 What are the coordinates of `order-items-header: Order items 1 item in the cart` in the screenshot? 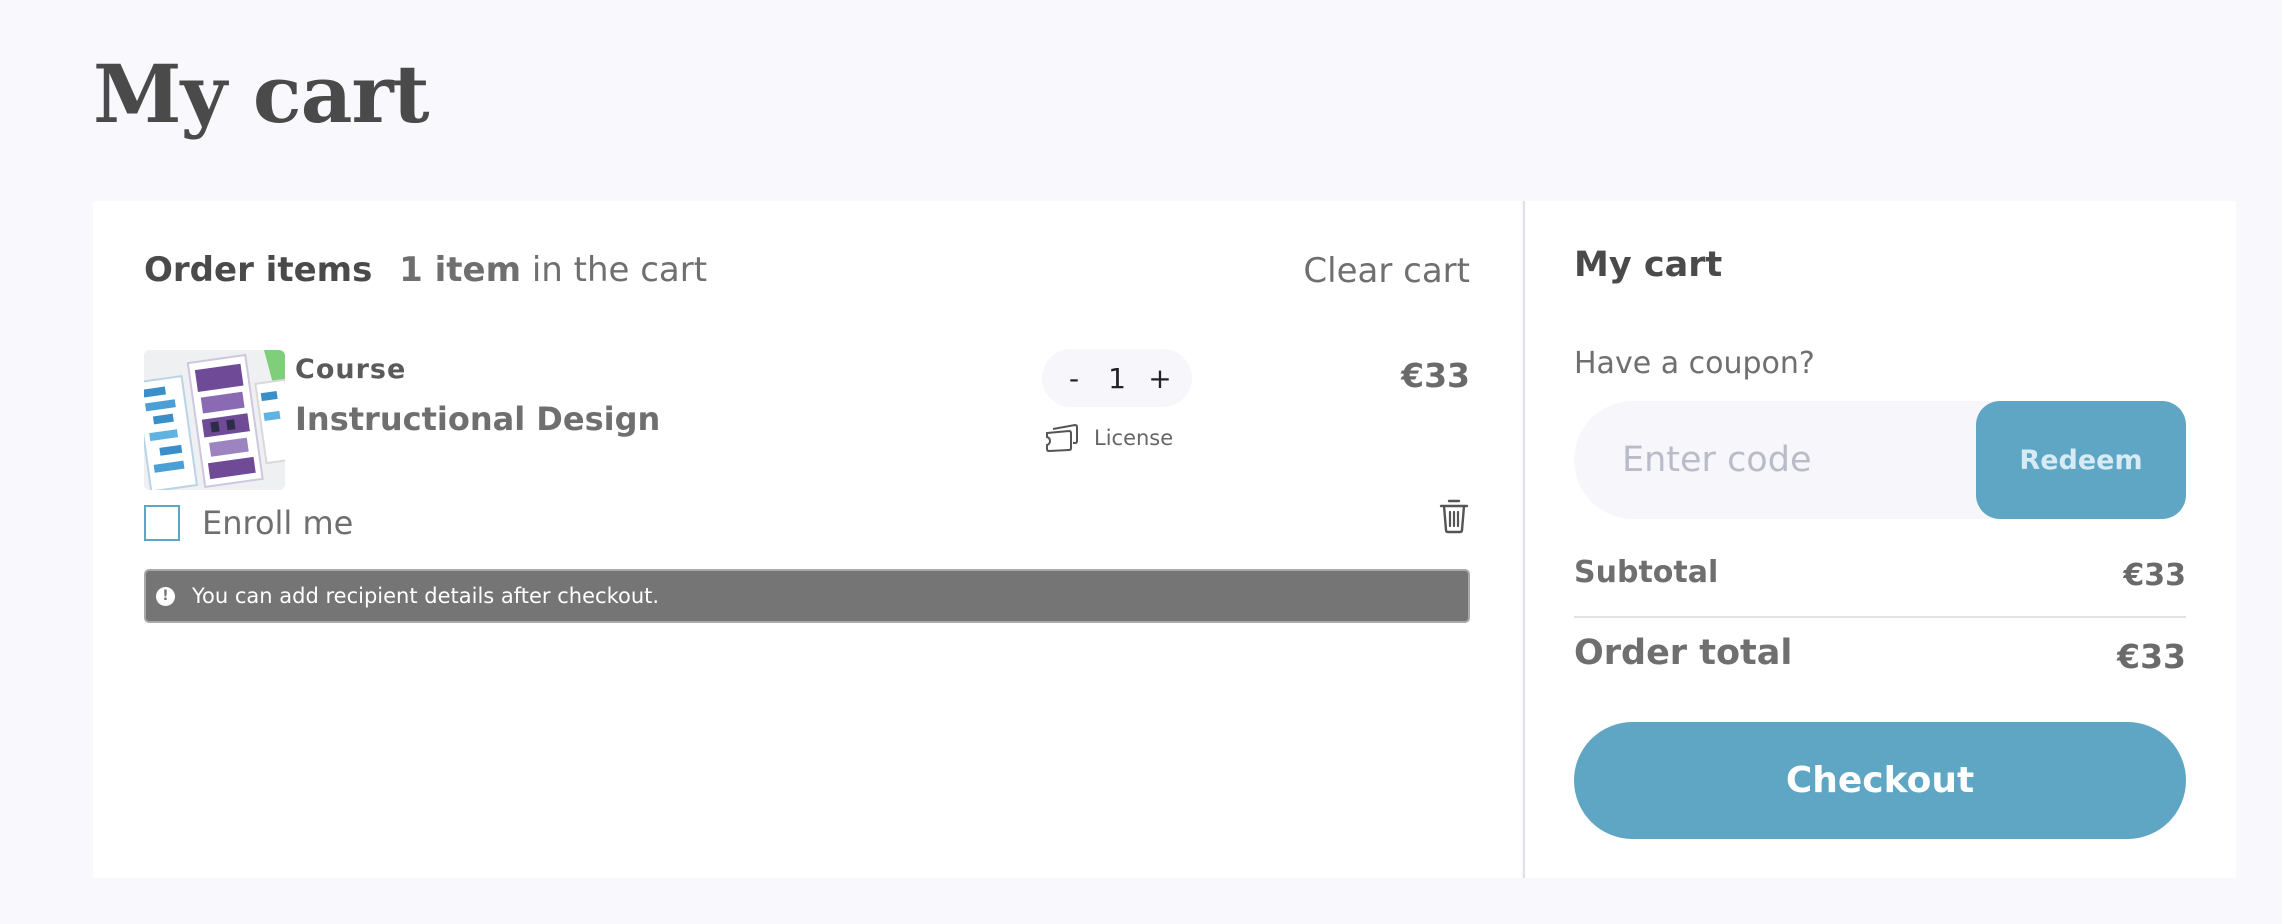 It's located at (425, 270).